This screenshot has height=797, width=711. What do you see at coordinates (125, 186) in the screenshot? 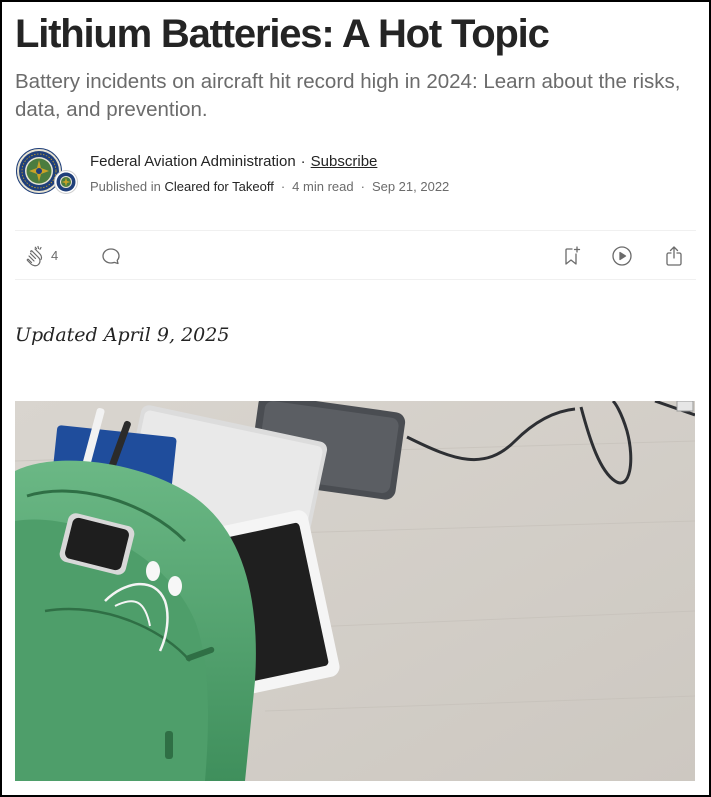
I see `published-in-label: Published in` at bounding box center [125, 186].